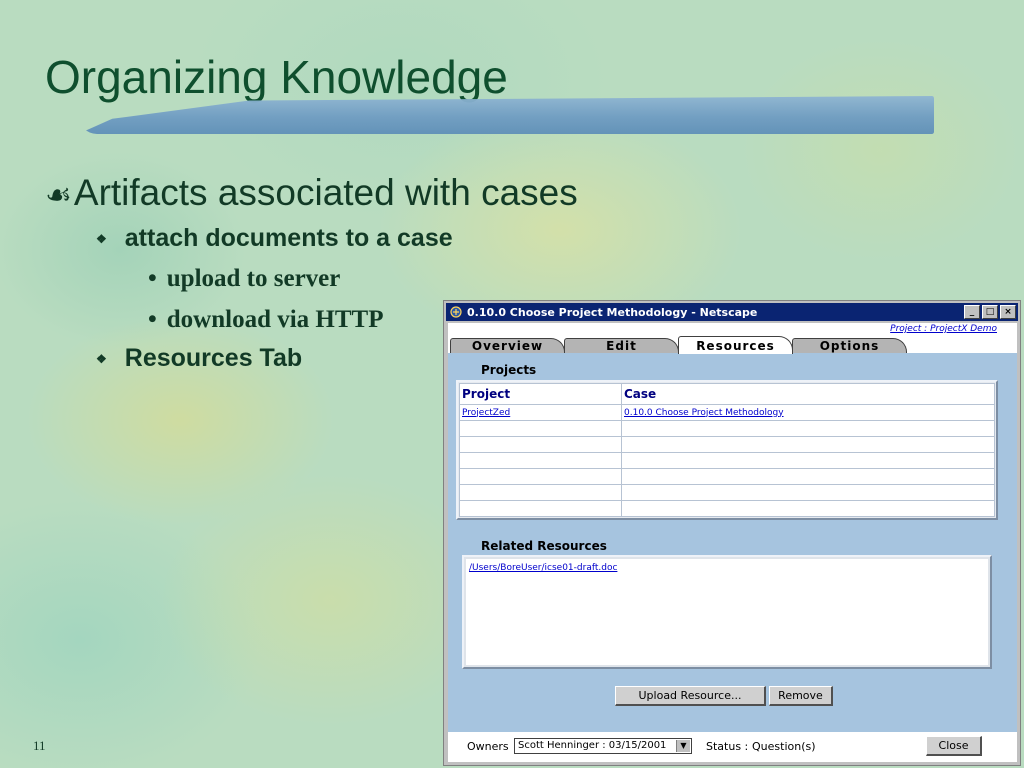 The image size is (1024, 768). I want to click on owners-select: Scott Henninger : 03/15/2001 ▼, so click(603, 746).